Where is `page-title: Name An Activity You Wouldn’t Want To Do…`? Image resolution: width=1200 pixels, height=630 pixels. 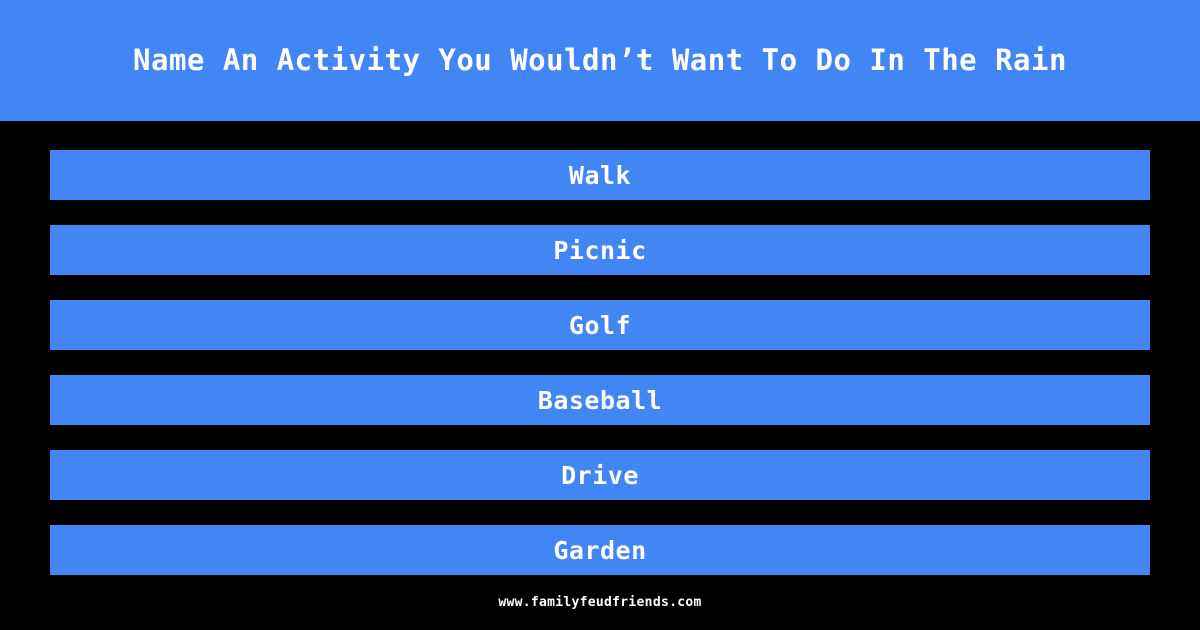 page-title: Name An Activity You Wouldn’t Want To Do… is located at coordinates (600, 60).